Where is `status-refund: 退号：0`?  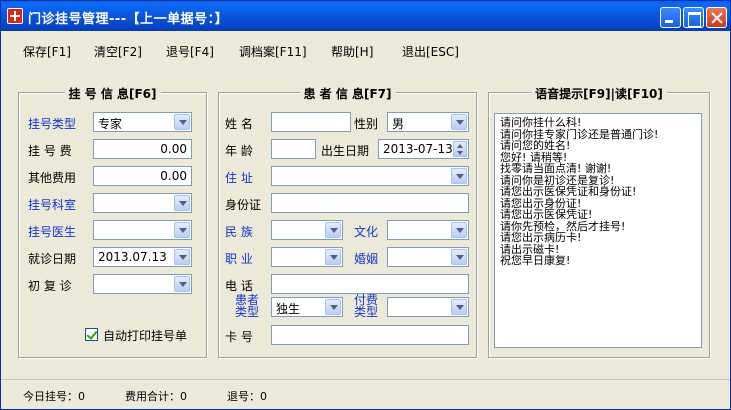
status-refund: 退号：0 is located at coordinates (247, 396).